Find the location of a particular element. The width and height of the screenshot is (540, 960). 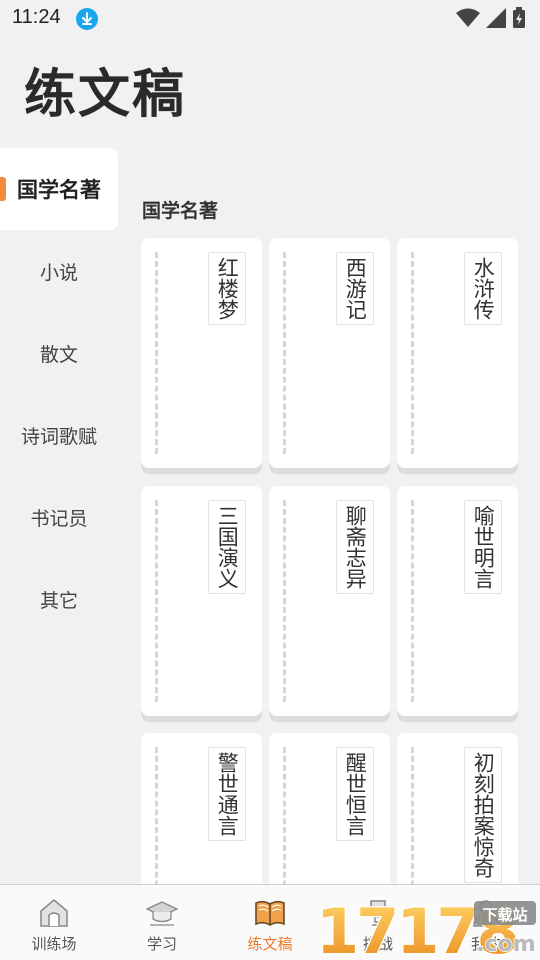

sidebar-item-label: 诗词歌赋 is located at coordinates (58, 436).